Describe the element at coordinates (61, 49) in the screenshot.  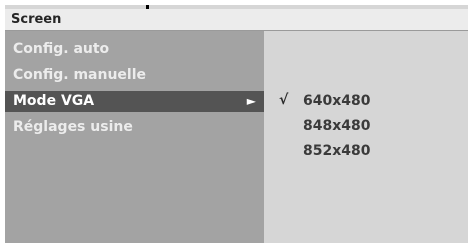
I see `menu-item-label: Config. auto` at that location.